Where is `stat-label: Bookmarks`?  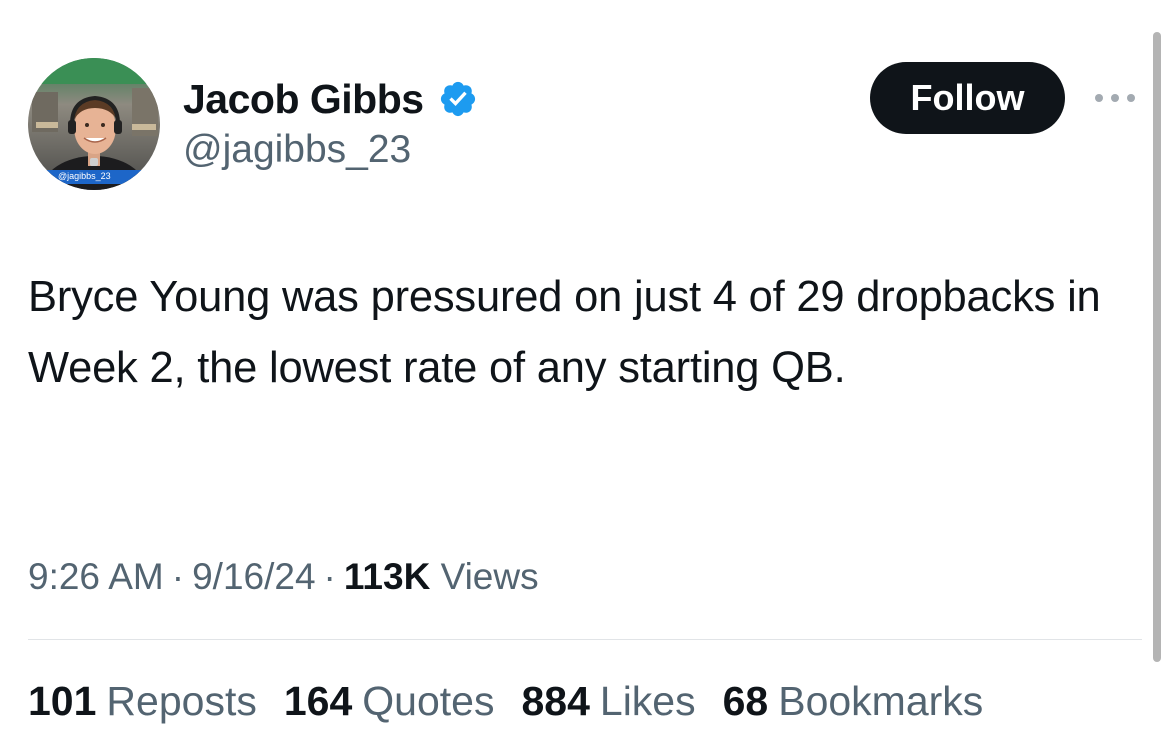 stat-label: Bookmarks is located at coordinates (881, 701).